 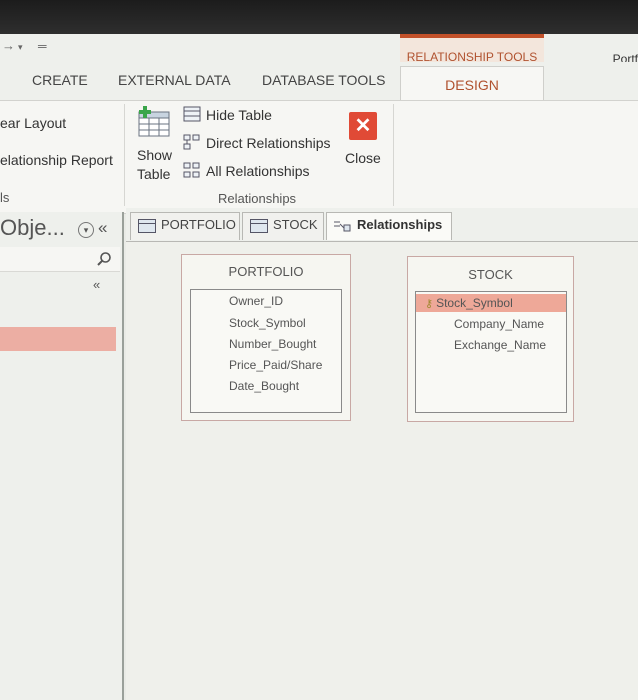 What do you see at coordinates (5, 197) in the screenshot?
I see `tools-group-label: ls` at bounding box center [5, 197].